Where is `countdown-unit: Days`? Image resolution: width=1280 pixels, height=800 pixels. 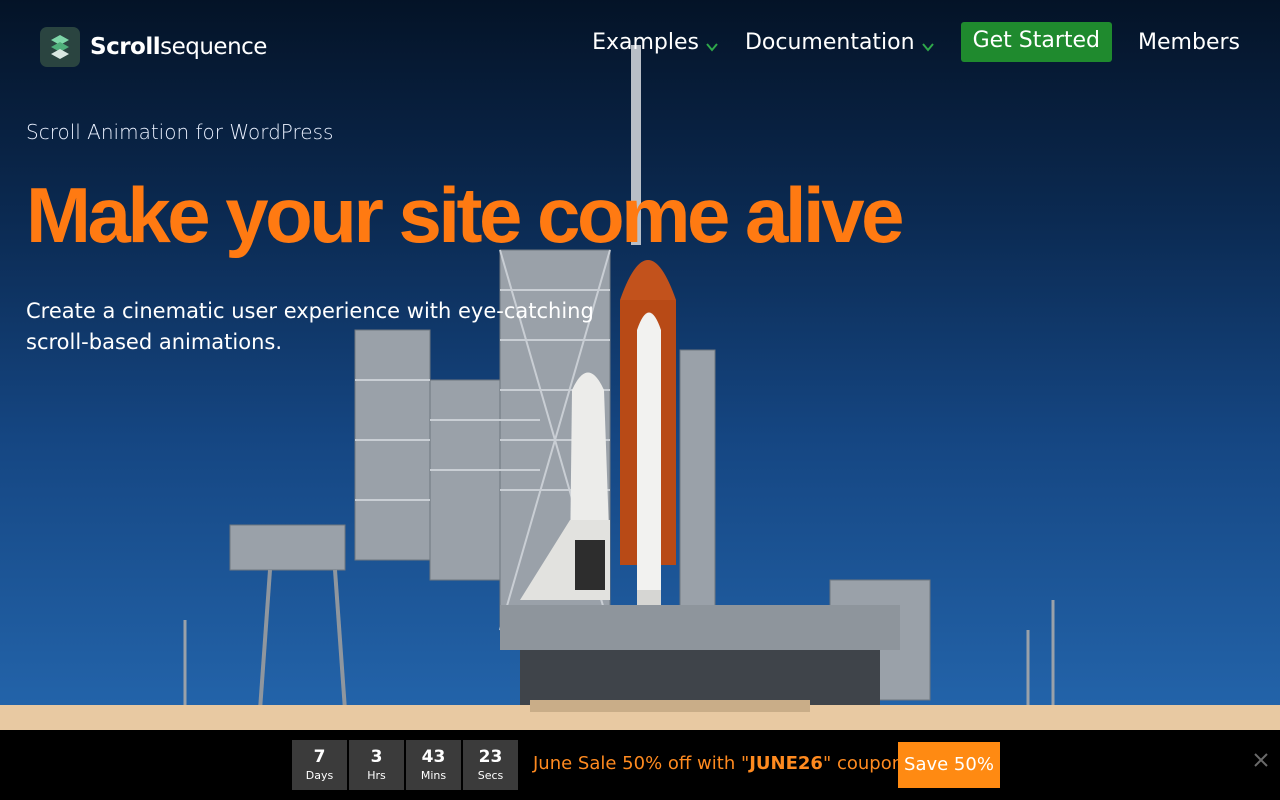
countdown-unit: Days is located at coordinates (319, 775).